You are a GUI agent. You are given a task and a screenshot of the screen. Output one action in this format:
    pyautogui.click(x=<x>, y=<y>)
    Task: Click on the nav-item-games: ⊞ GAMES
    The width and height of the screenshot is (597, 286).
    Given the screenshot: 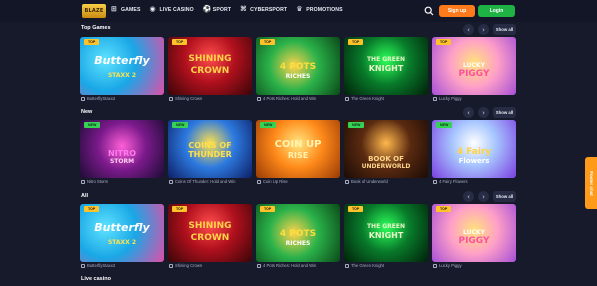 What is the action you would take?
    pyautogui.click(x=126, y=9)
    